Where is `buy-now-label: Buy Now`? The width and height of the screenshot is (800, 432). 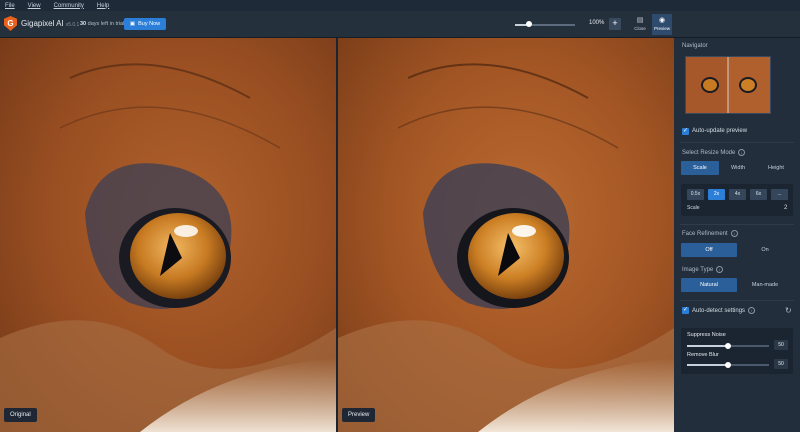
buy-now-label: Buy Now is located at coordinates (149, 24).